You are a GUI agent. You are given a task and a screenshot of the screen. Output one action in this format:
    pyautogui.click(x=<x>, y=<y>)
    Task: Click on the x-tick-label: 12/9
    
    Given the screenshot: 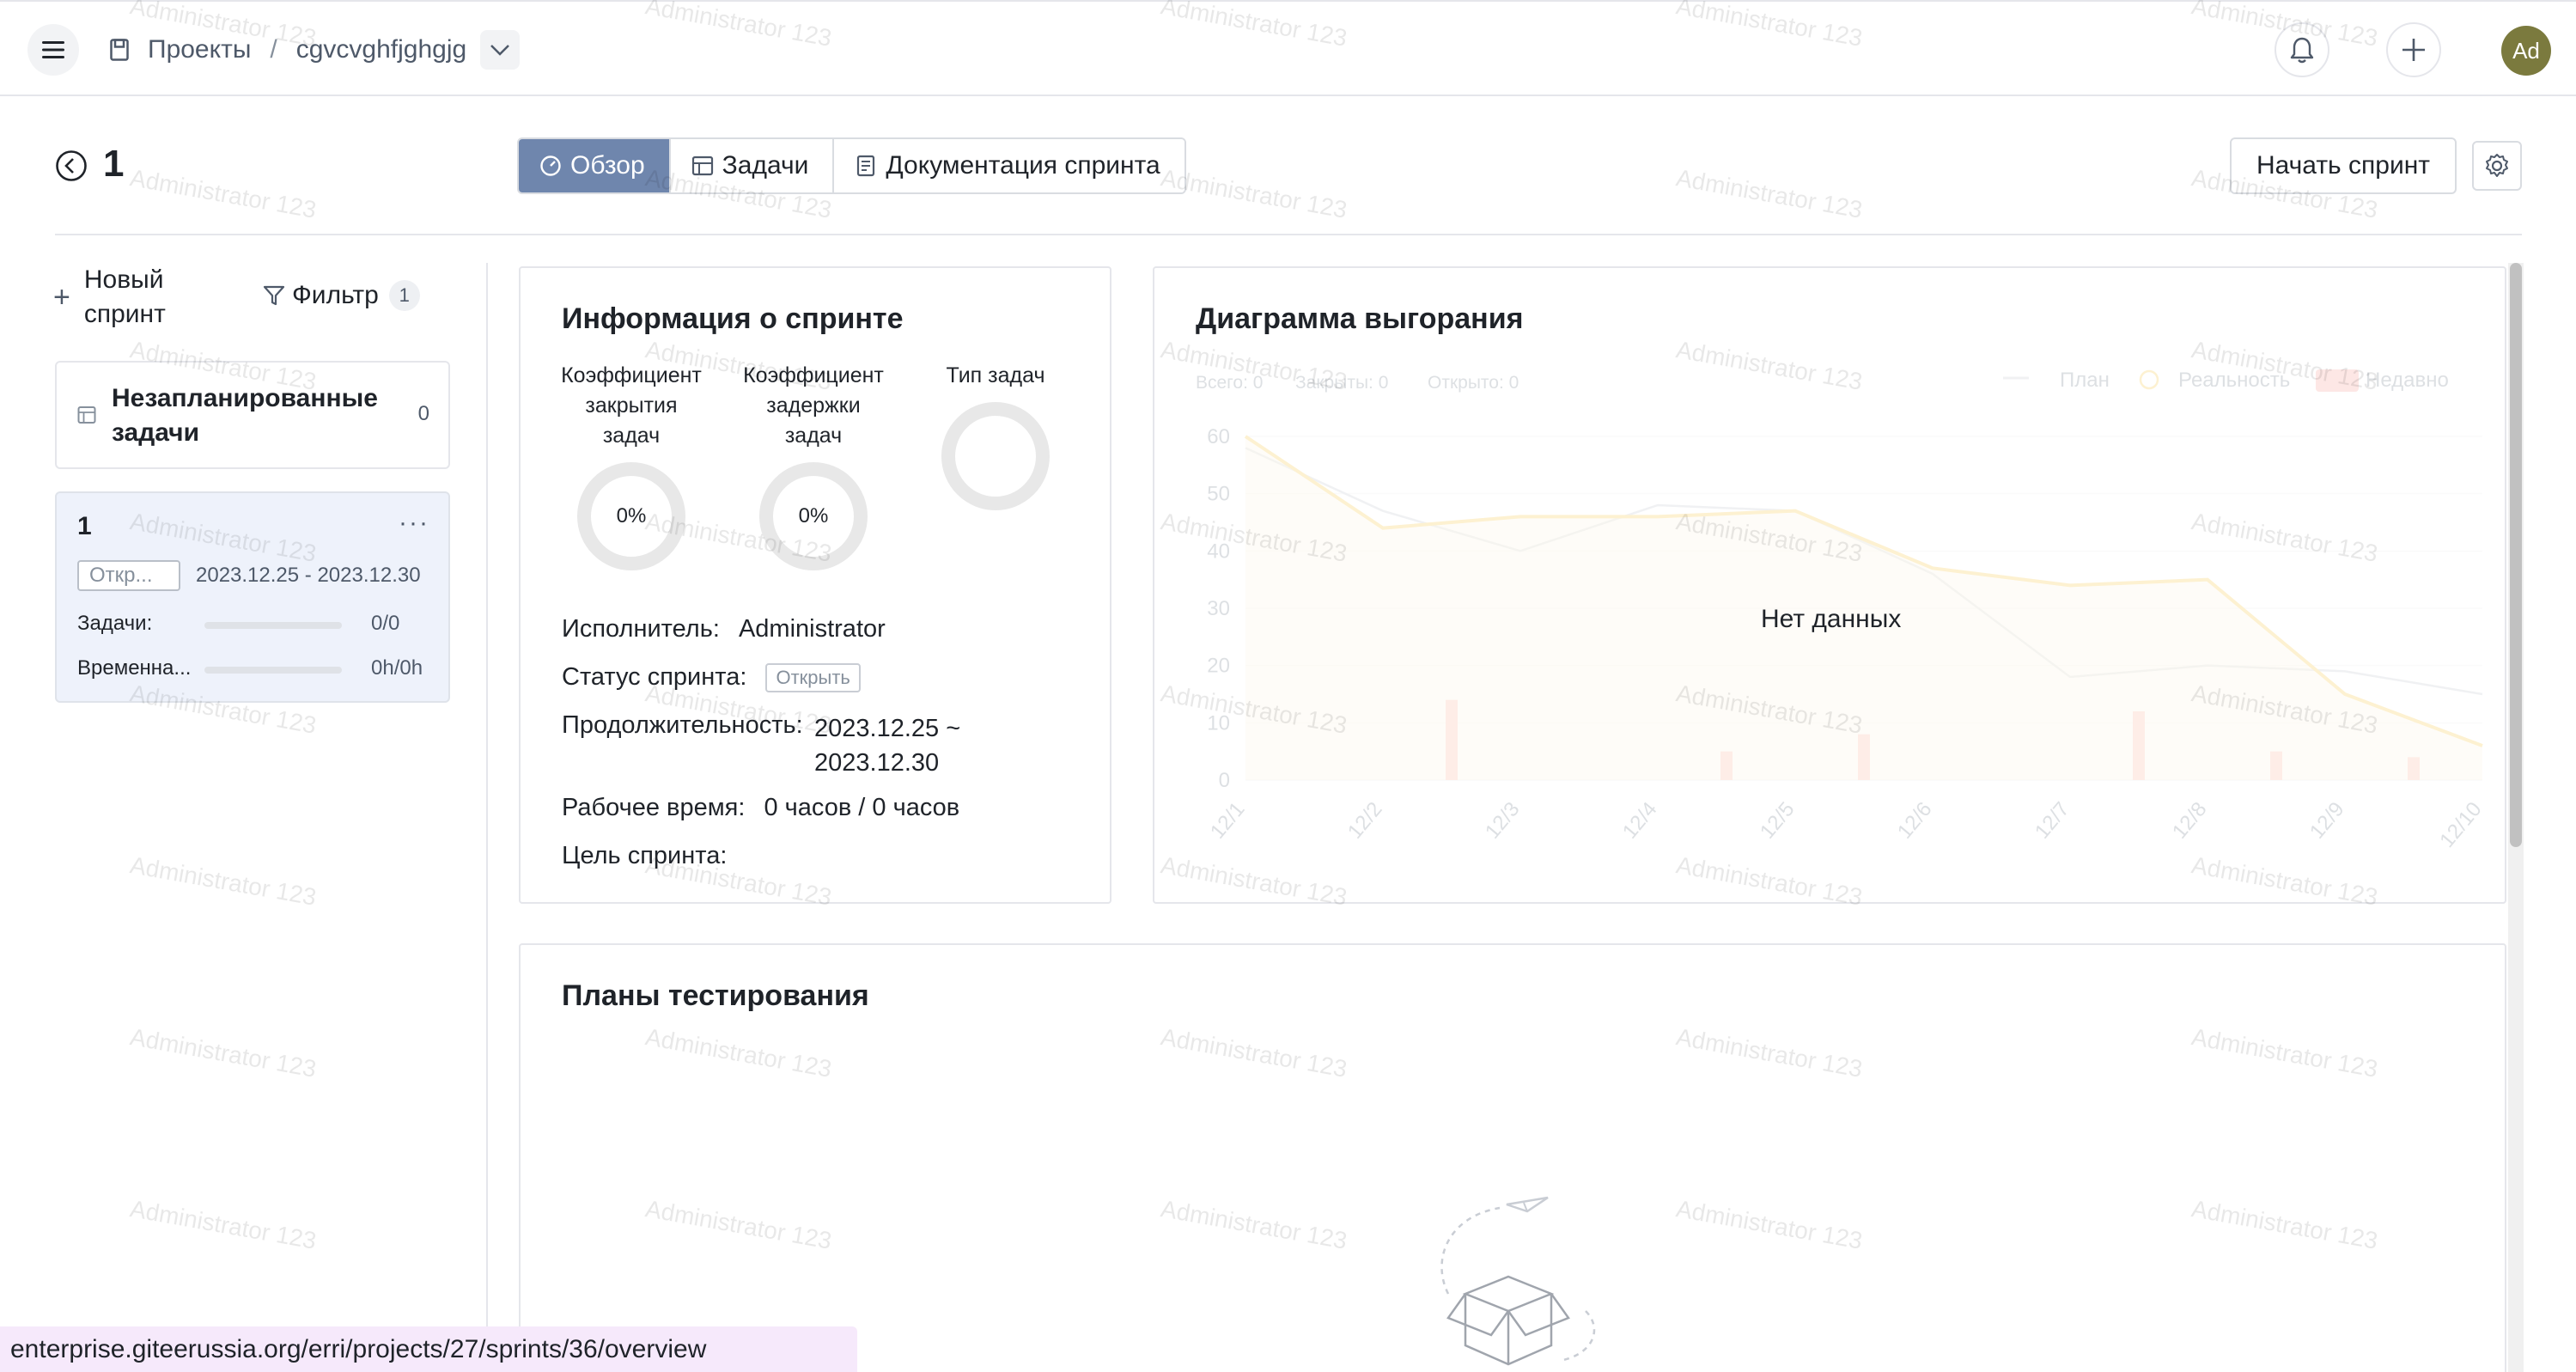 What is the action you would take?
    pyautogui.click(x=2327, y=821)
    